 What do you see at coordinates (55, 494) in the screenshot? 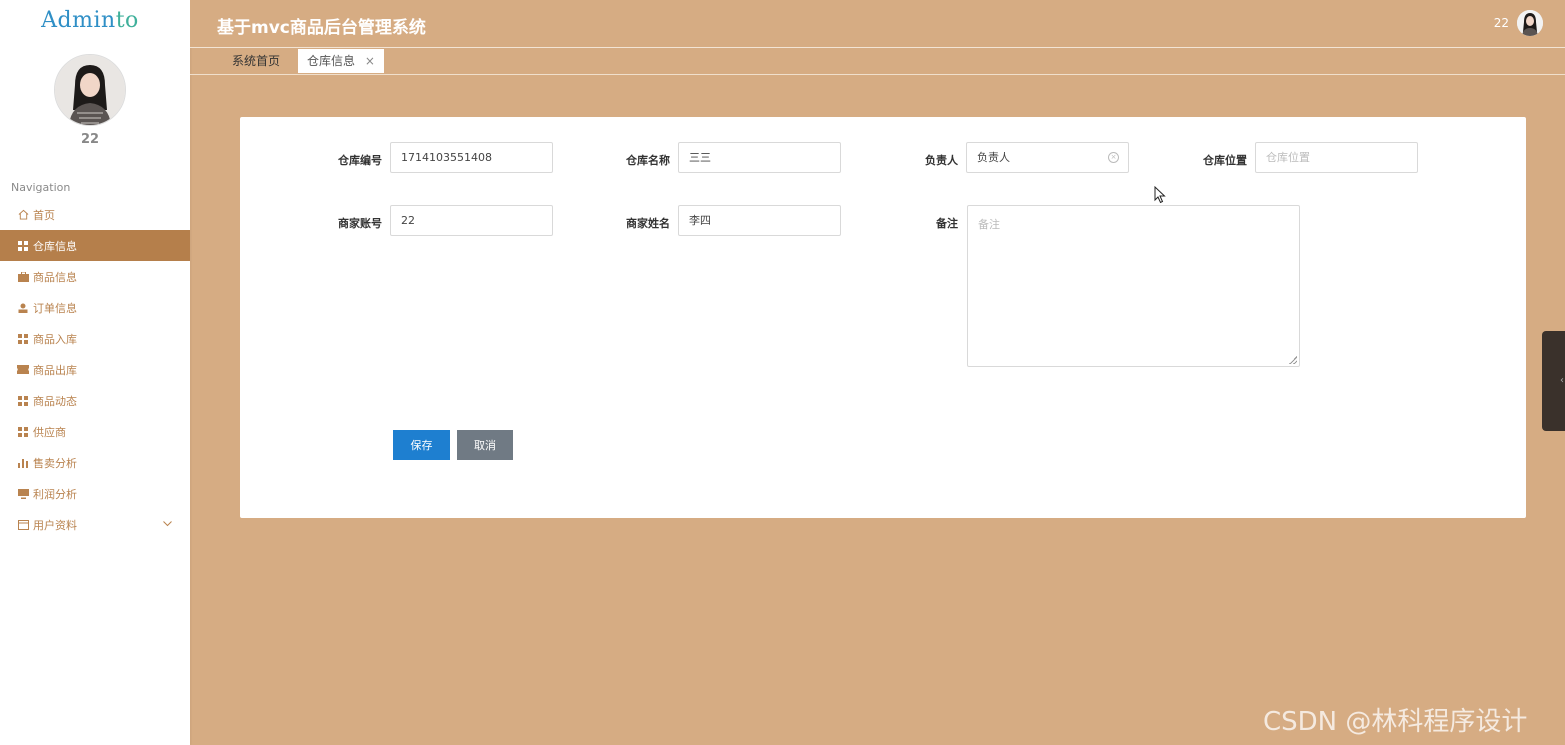
I see `sidebar-item-label: 利润分析` at bounding box center [55, 494].